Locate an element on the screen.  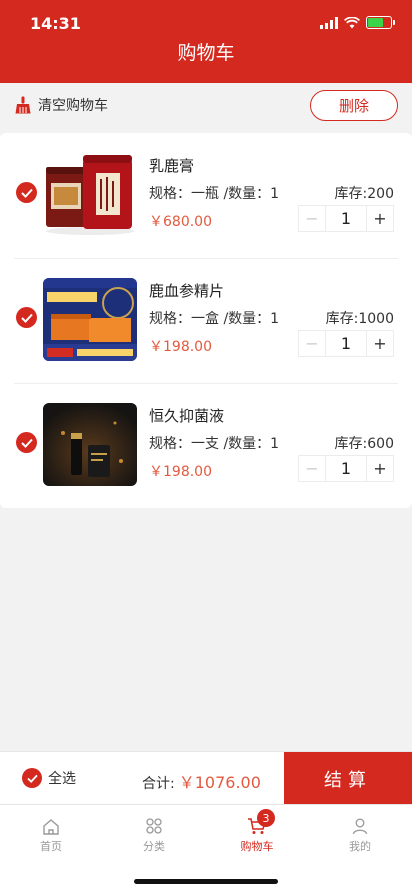
tab-home-label: 首页 is located at coordinates (51, 846).